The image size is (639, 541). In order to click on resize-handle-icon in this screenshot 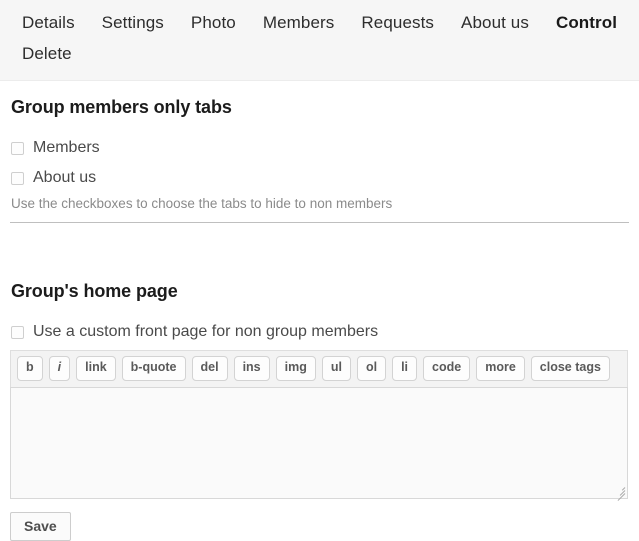, I will do `click(619, 492)`.